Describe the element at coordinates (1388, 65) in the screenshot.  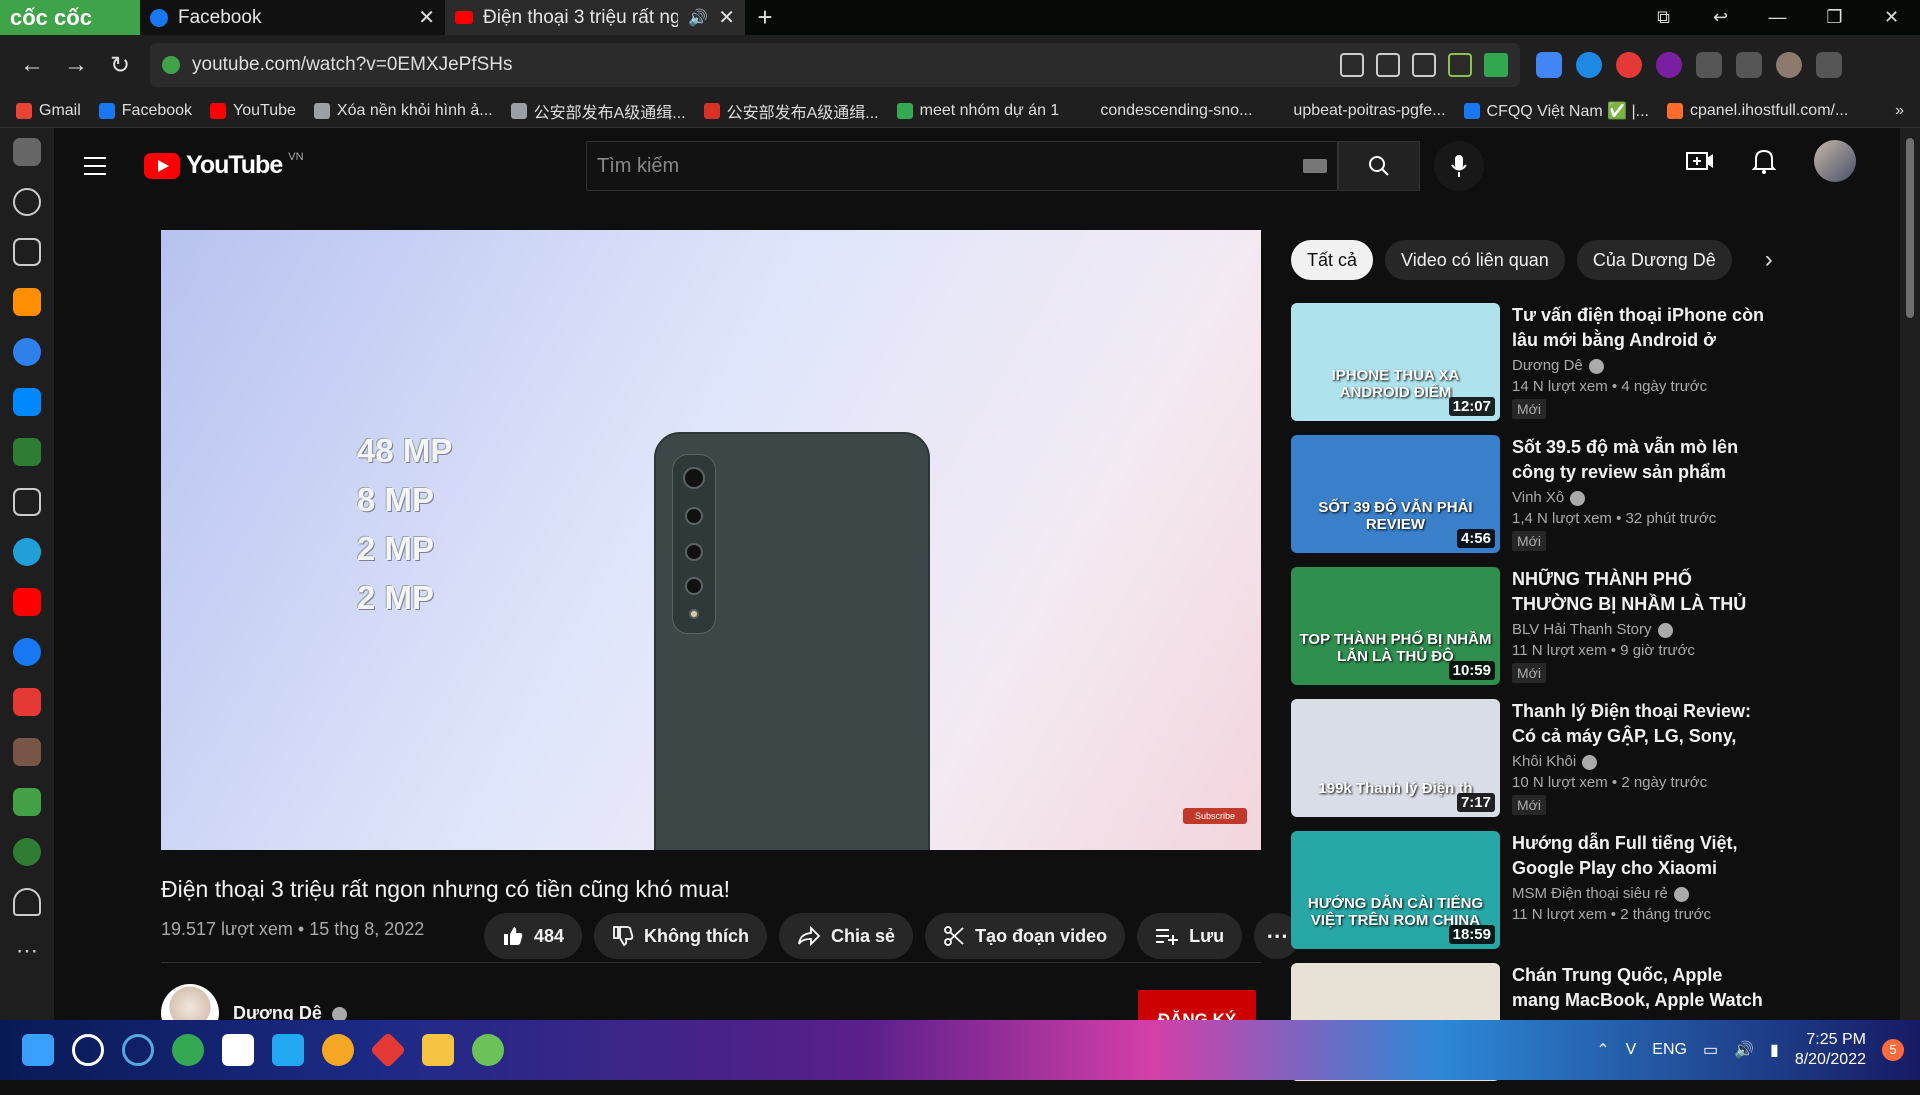
I see `share-icon` at that location.